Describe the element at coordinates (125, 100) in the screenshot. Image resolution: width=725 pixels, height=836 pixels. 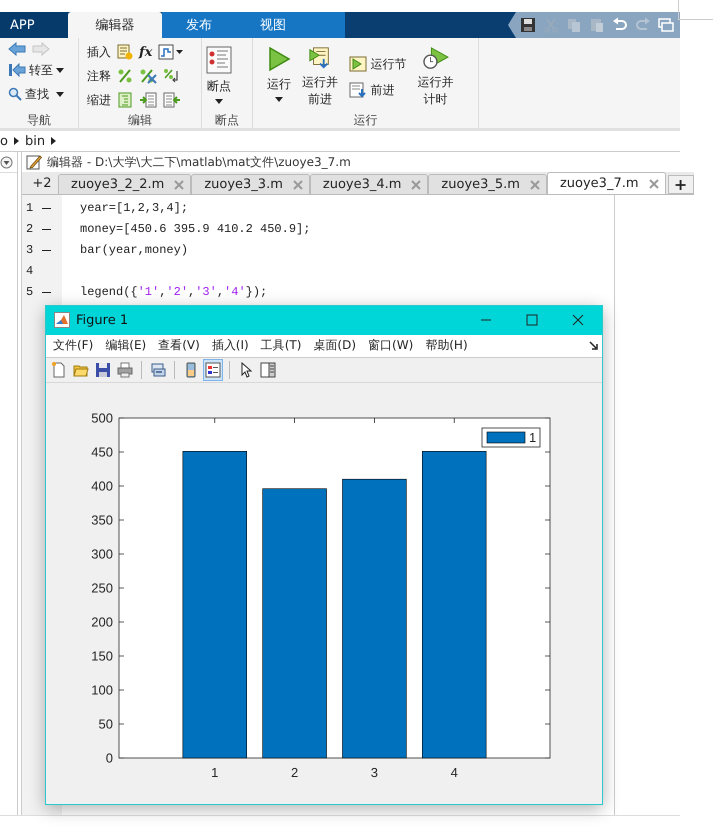
I see `smart-indent-icon` at that location.